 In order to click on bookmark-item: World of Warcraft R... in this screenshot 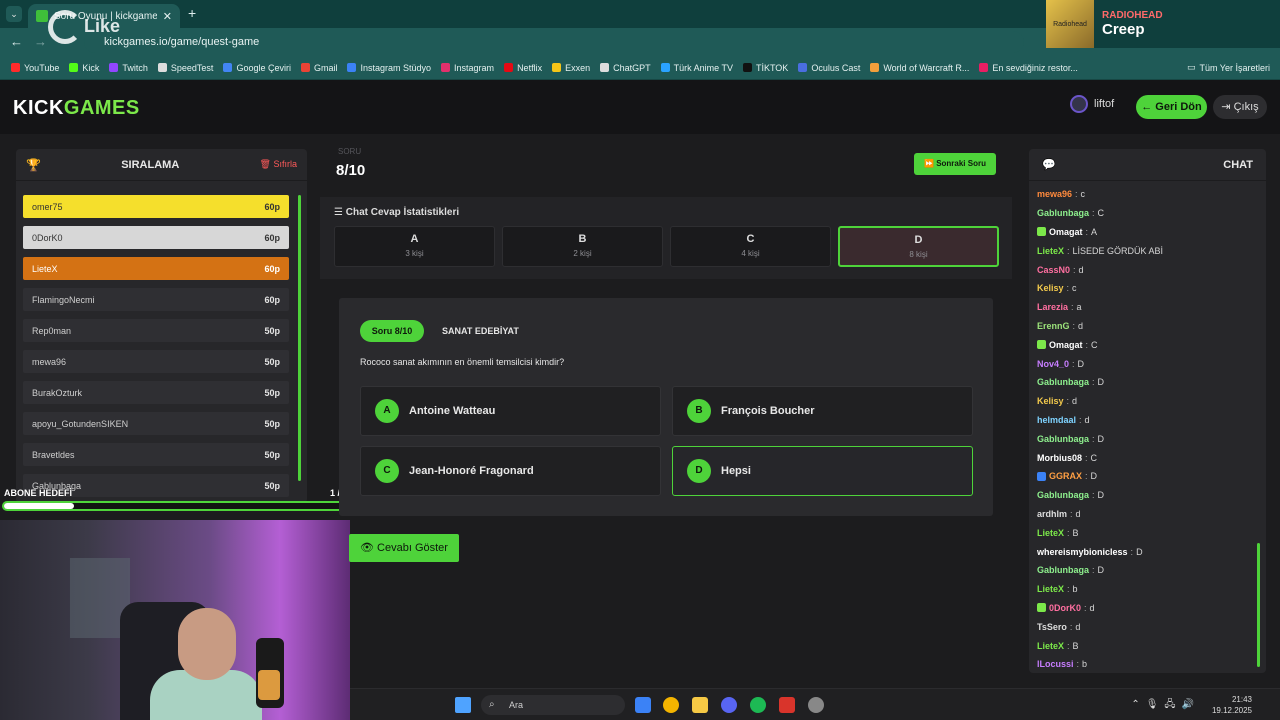, I will do `click(919, 68)`.